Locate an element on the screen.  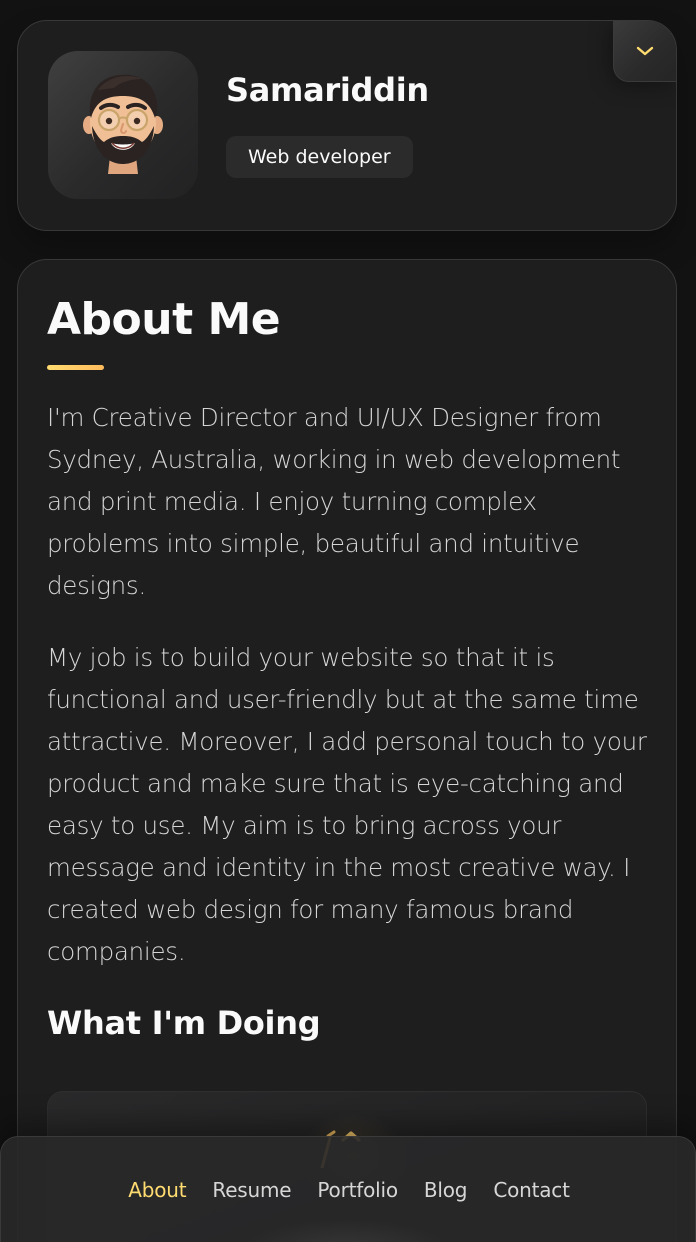
services-title: What I'm Doing is located at coordinates (184, 1023).